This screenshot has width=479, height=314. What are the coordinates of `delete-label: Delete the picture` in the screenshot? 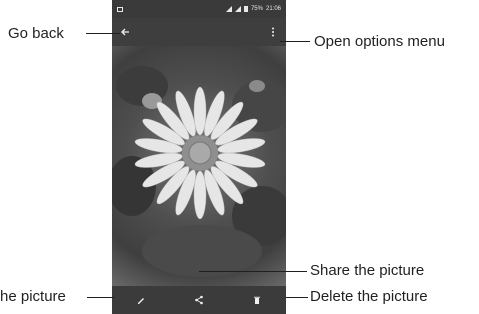 It's located at (369, 296).